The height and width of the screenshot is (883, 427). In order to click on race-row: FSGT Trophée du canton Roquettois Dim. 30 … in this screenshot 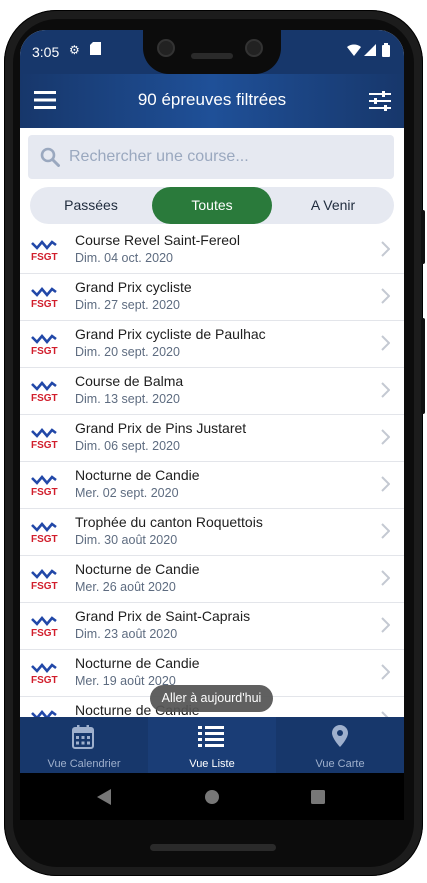, I will do `click(212, 532)`.